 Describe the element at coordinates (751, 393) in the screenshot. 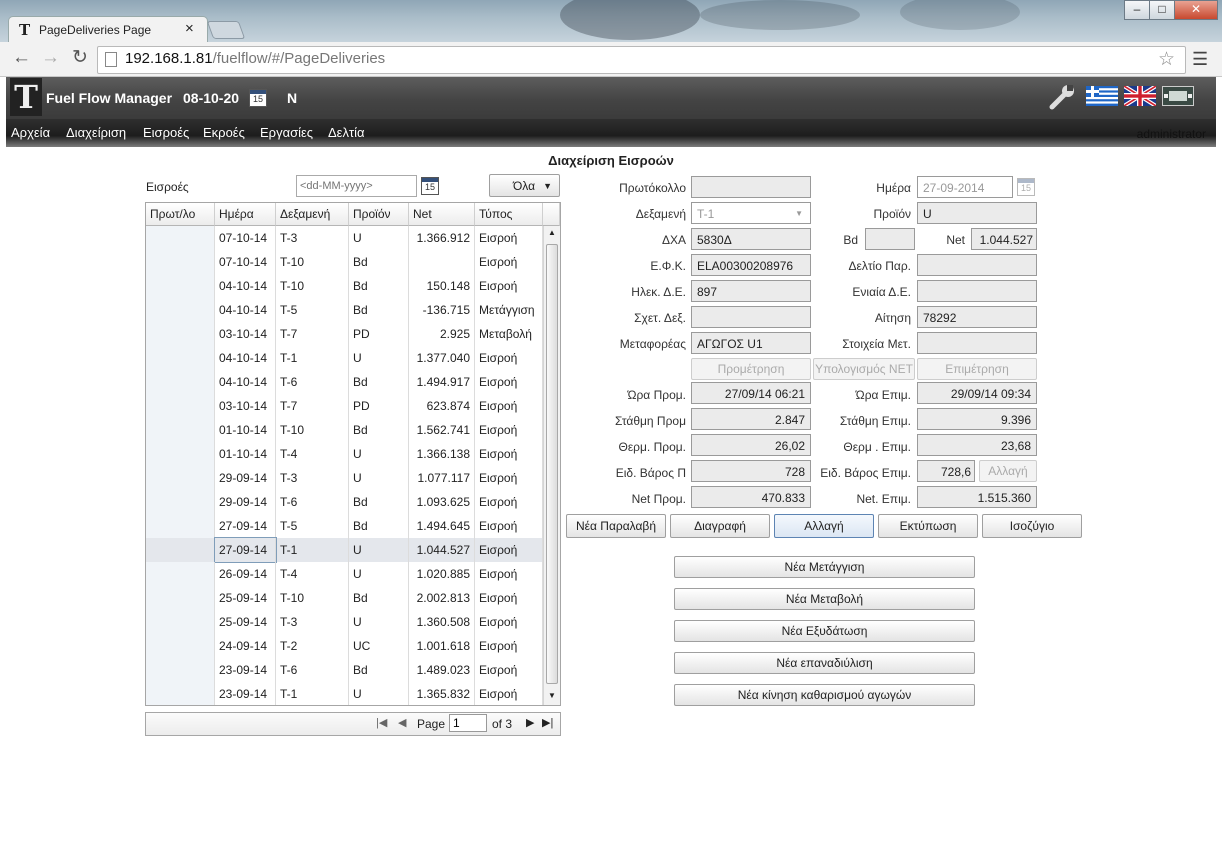

I see `time-pre-field: 27/09/14 06:21` at that location.